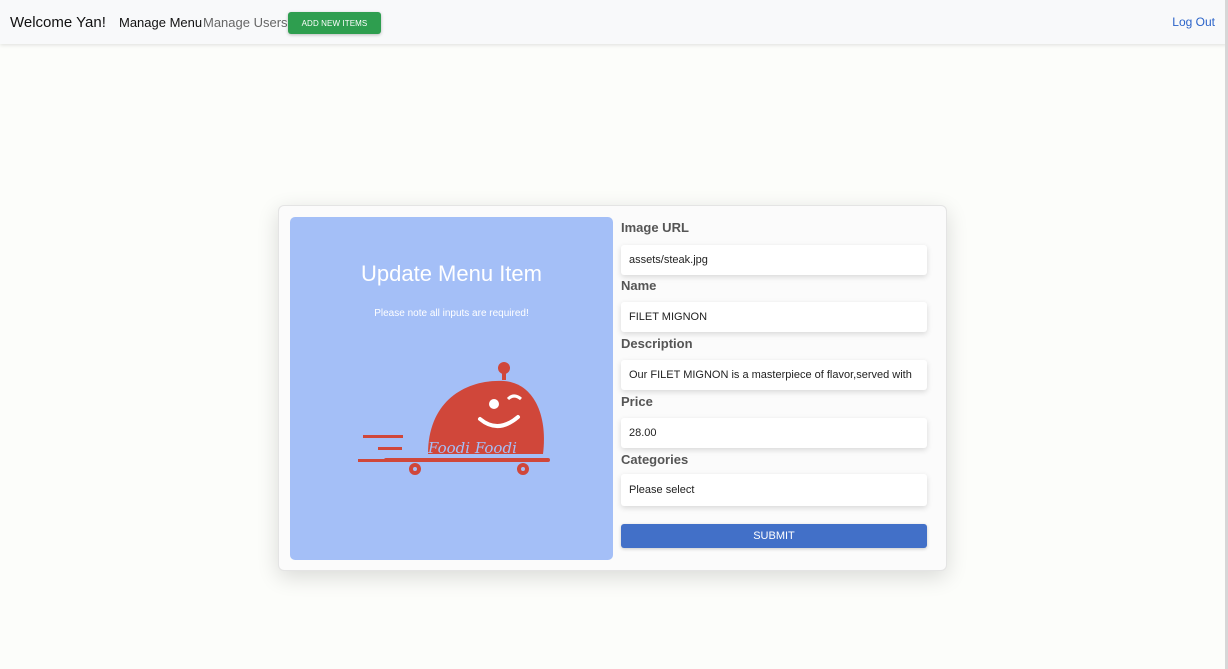 This screenshot has height=669, width=1228. What do you see at coordinates (774, 433) in the screenshot?
I see `price-input` at bounding box center [774, 433].